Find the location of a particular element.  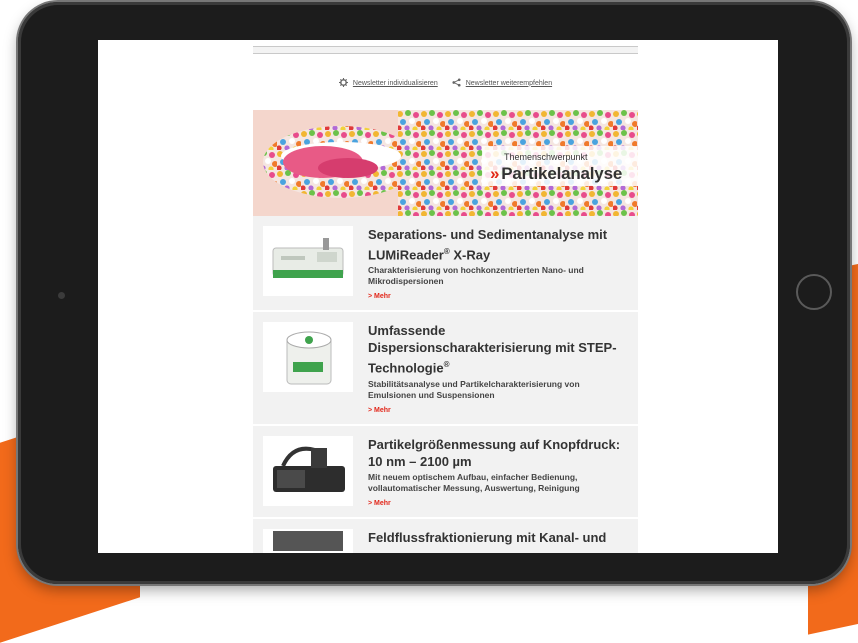

particle-sizer-image is located at coordinates (308, 470).